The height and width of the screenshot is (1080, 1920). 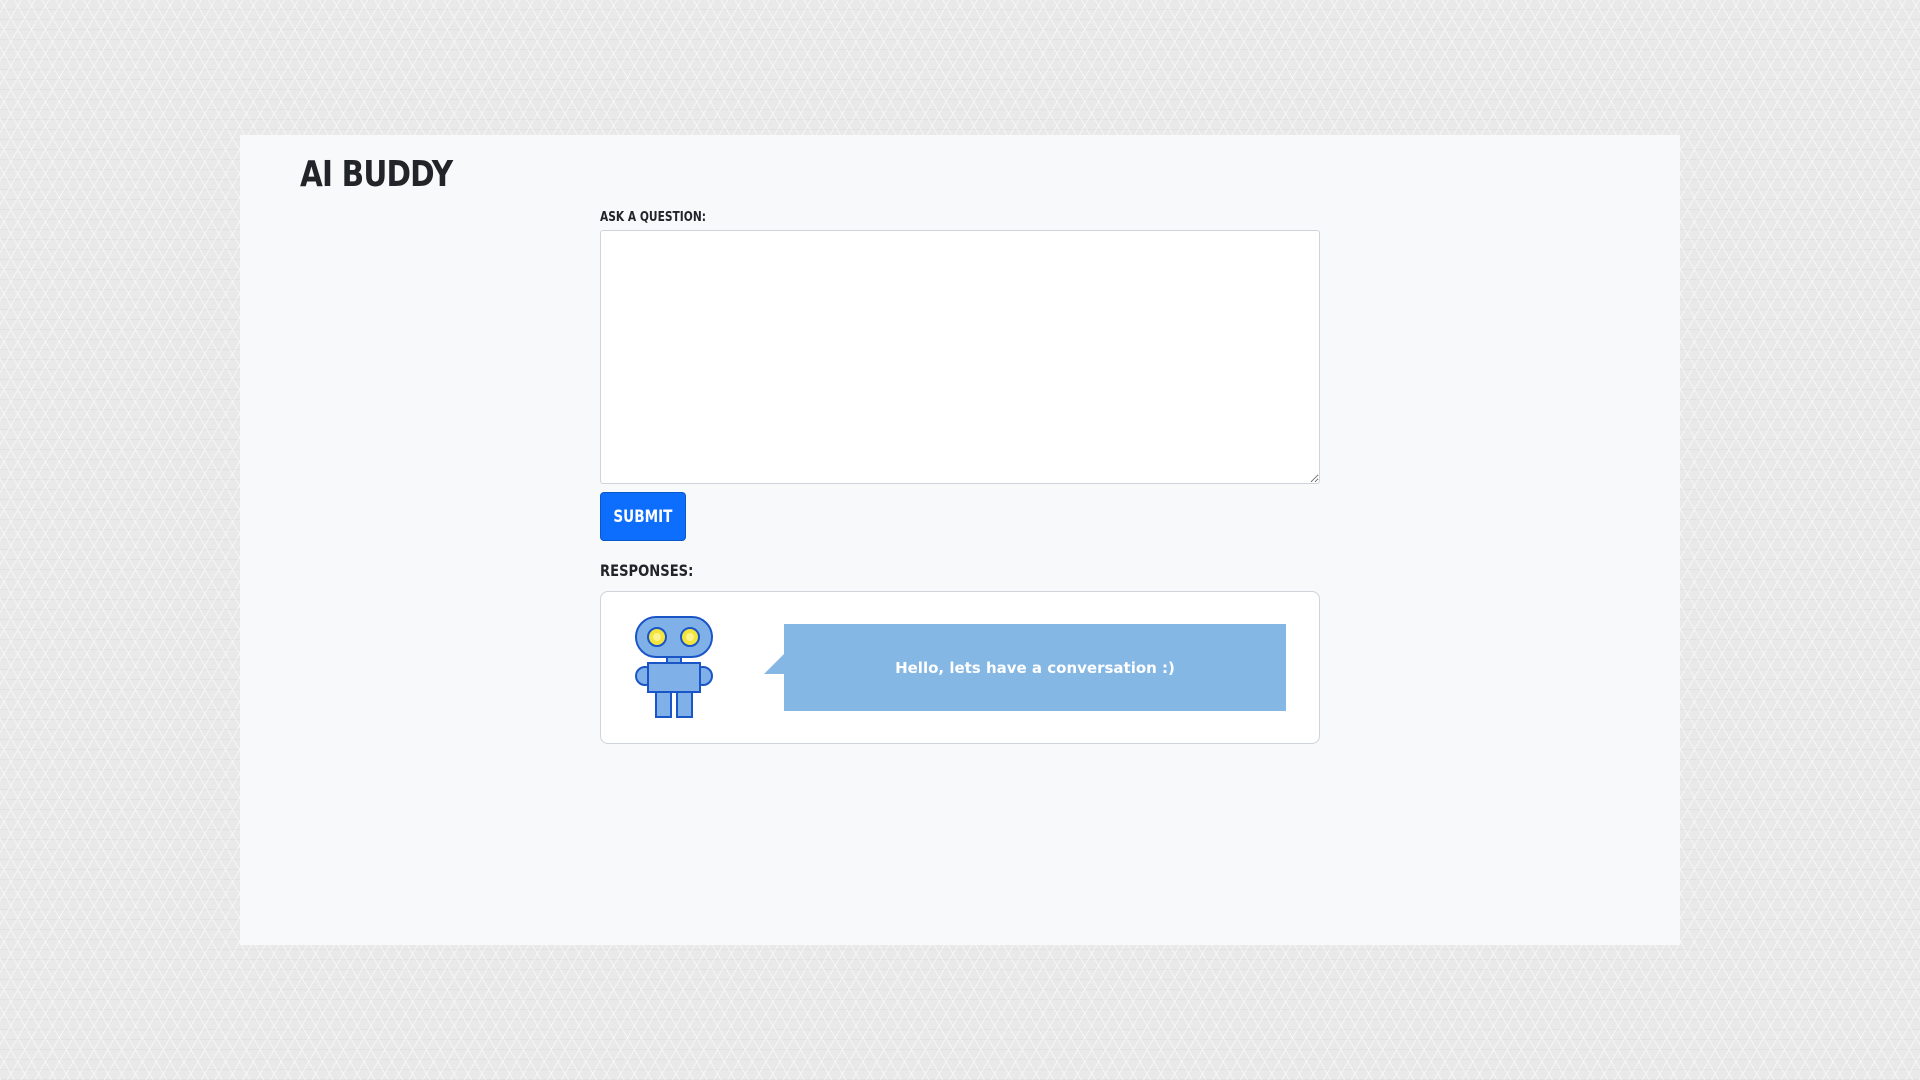 I want to click on robot-icon, so click(x=674, y=668).